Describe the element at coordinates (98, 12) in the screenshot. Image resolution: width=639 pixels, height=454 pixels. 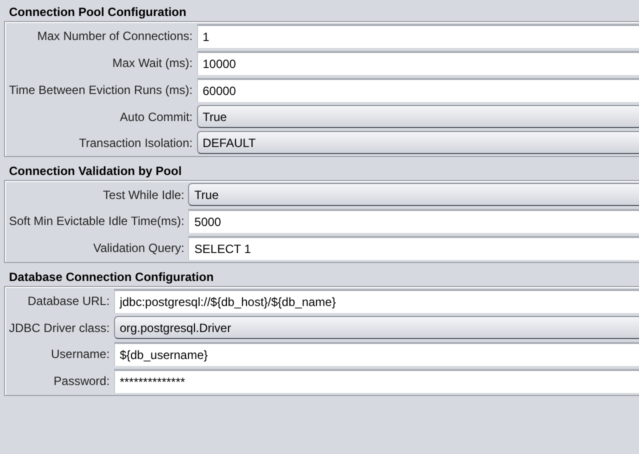
I see `section-title: Connection Pool Configuration` at that location.